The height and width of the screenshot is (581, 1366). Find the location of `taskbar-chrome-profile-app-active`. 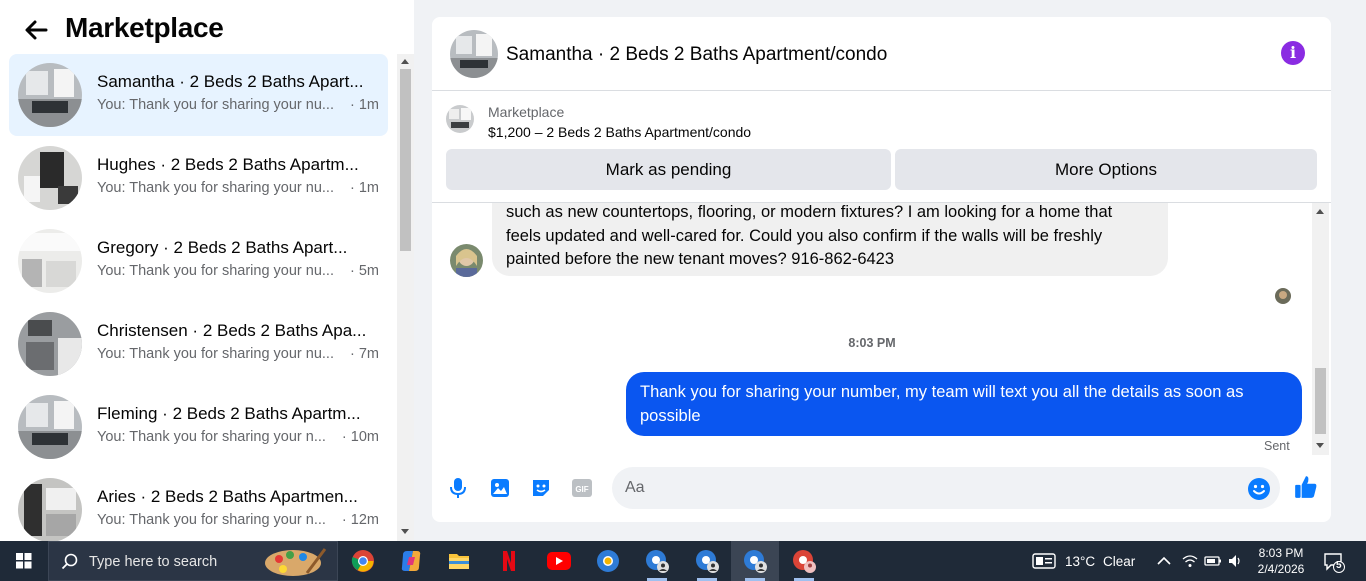

taskbar-chrome-profile-app-active is located at coordinates (755, 561).